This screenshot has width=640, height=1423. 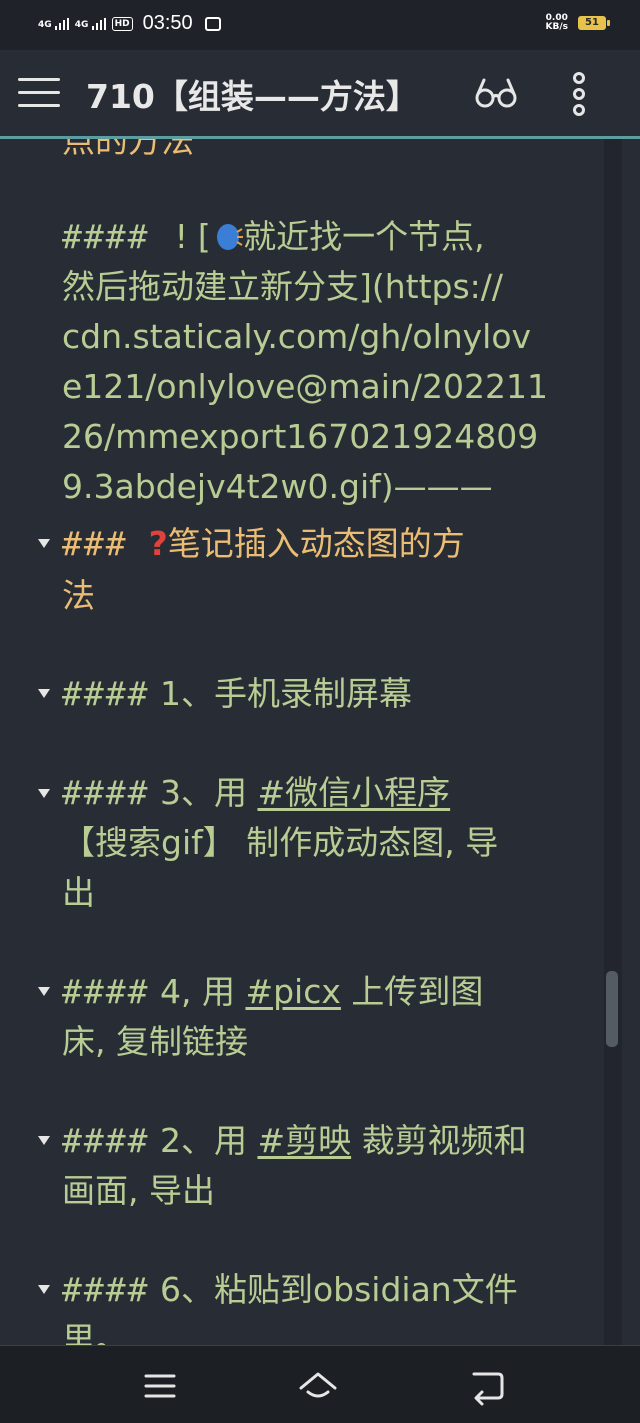 What do you see at coordinates (612, 1009) in the screenshot?
I see `scroll-thumb` at bounding box center [612, 1009].